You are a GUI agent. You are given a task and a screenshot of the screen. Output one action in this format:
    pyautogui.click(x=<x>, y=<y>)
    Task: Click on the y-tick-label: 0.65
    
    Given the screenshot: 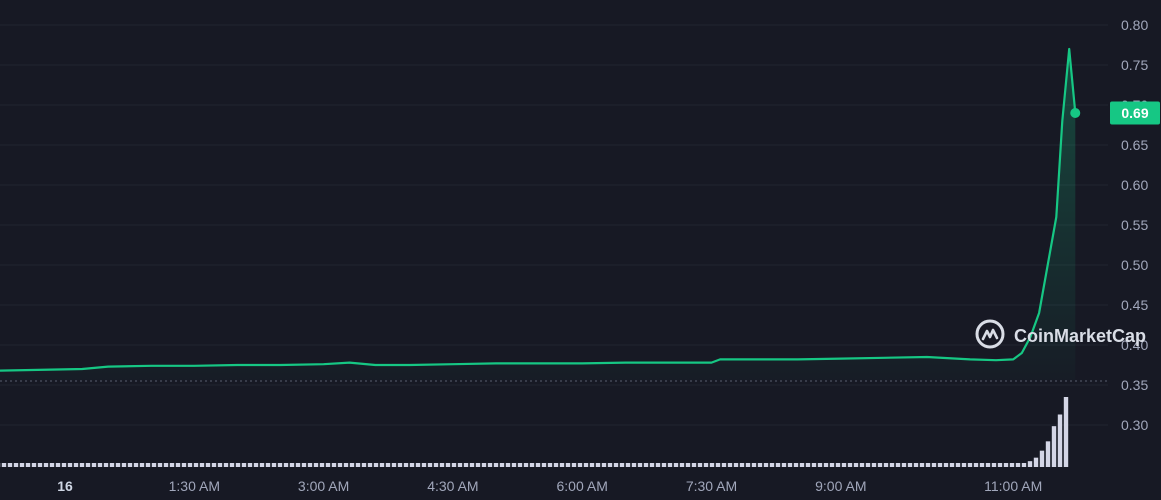 What is the action you would take?
    pyautogui.click(x=1134, y=145)
    